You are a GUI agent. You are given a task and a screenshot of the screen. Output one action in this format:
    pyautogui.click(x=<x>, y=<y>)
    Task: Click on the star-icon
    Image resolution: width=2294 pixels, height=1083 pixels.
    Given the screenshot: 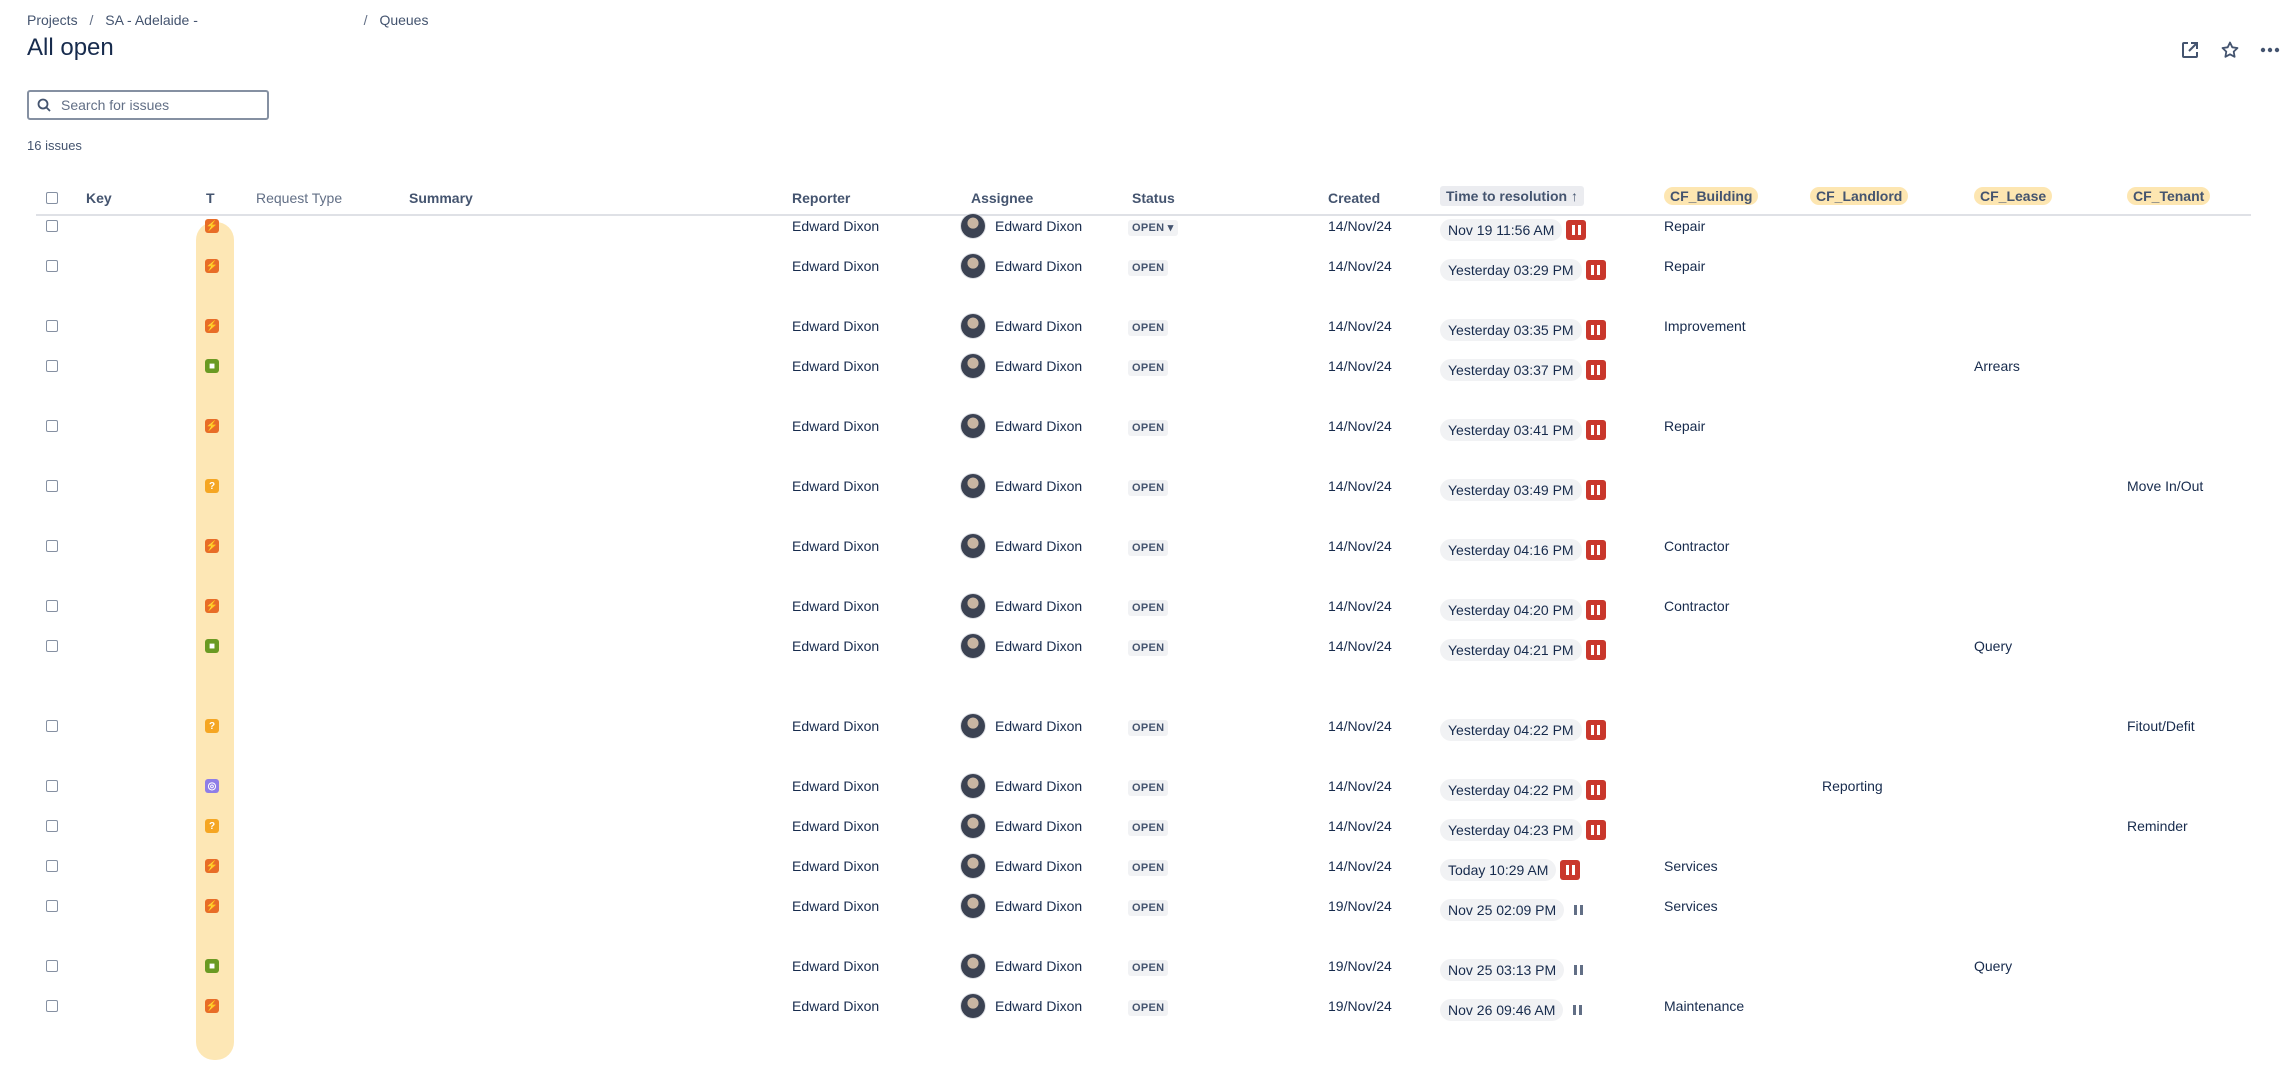 What is the action you would take?
    pyautogui.click(x=2230, y=50)
    